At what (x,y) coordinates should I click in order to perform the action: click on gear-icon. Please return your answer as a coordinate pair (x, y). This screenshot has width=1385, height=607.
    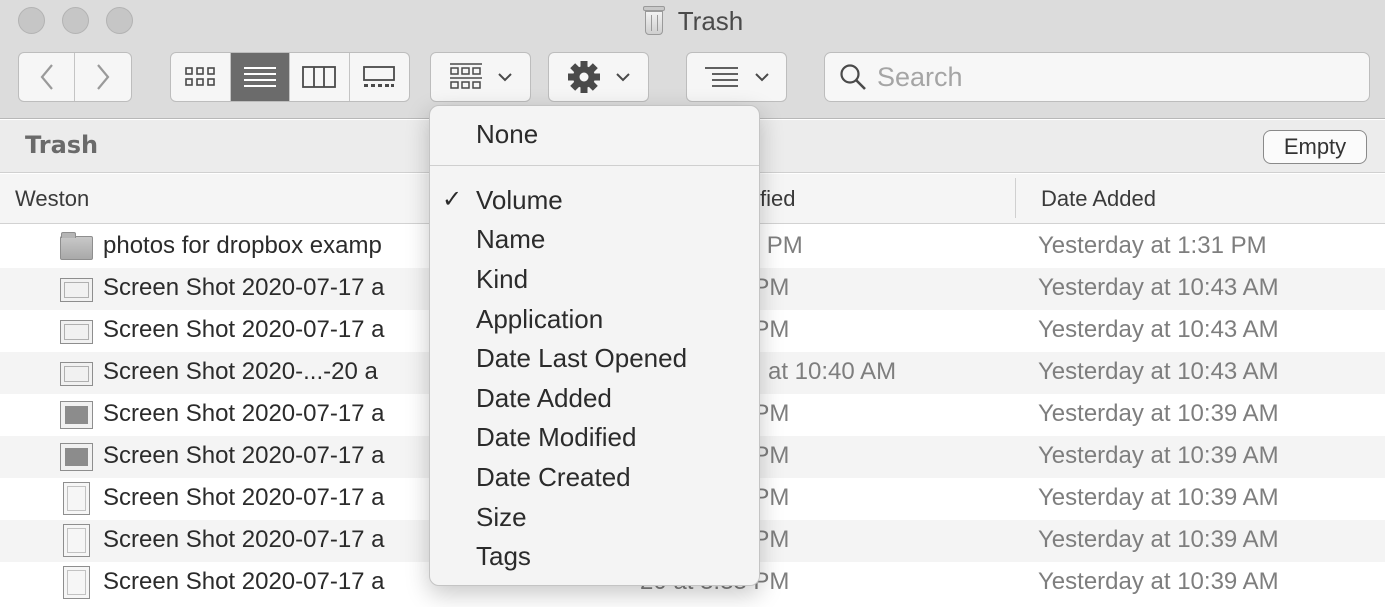
    Looking at the image, I should click on (583, 77).